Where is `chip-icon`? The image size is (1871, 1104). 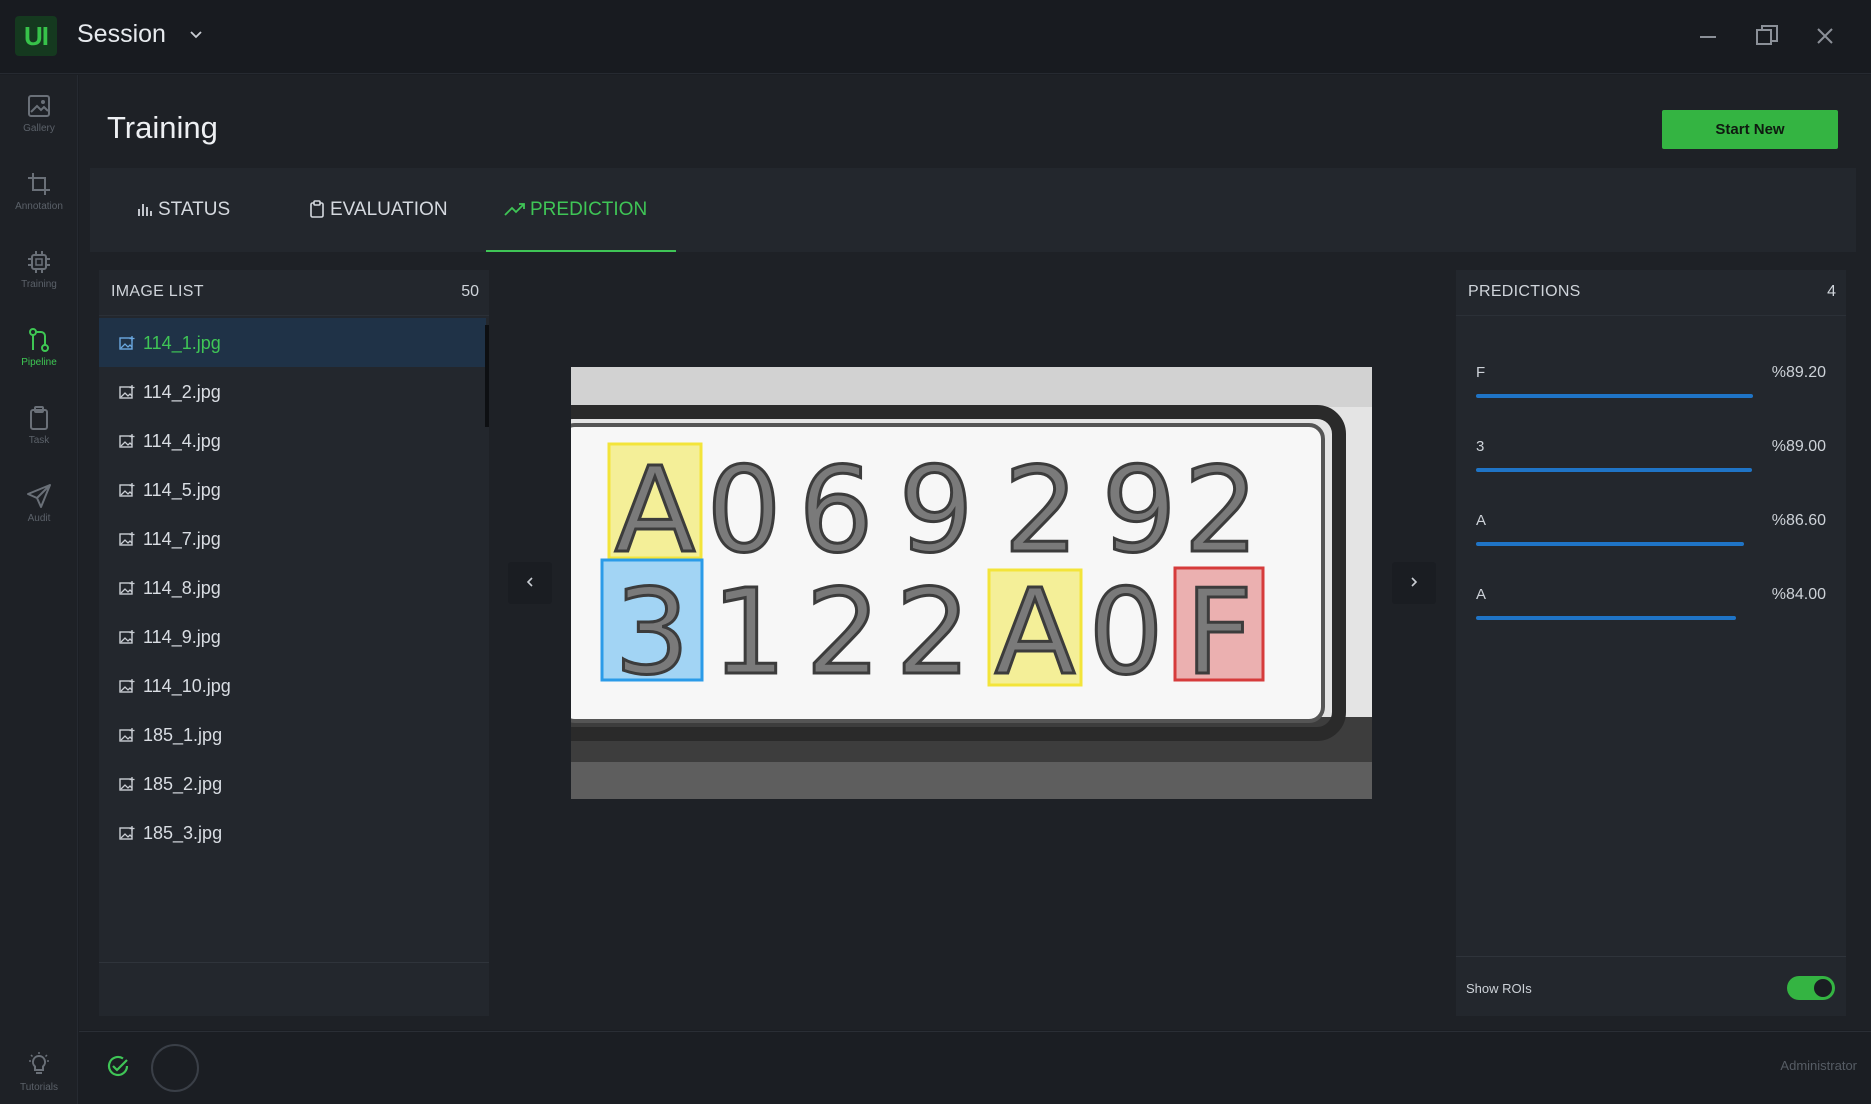 chip-icon is located at coordinates (39, 262).